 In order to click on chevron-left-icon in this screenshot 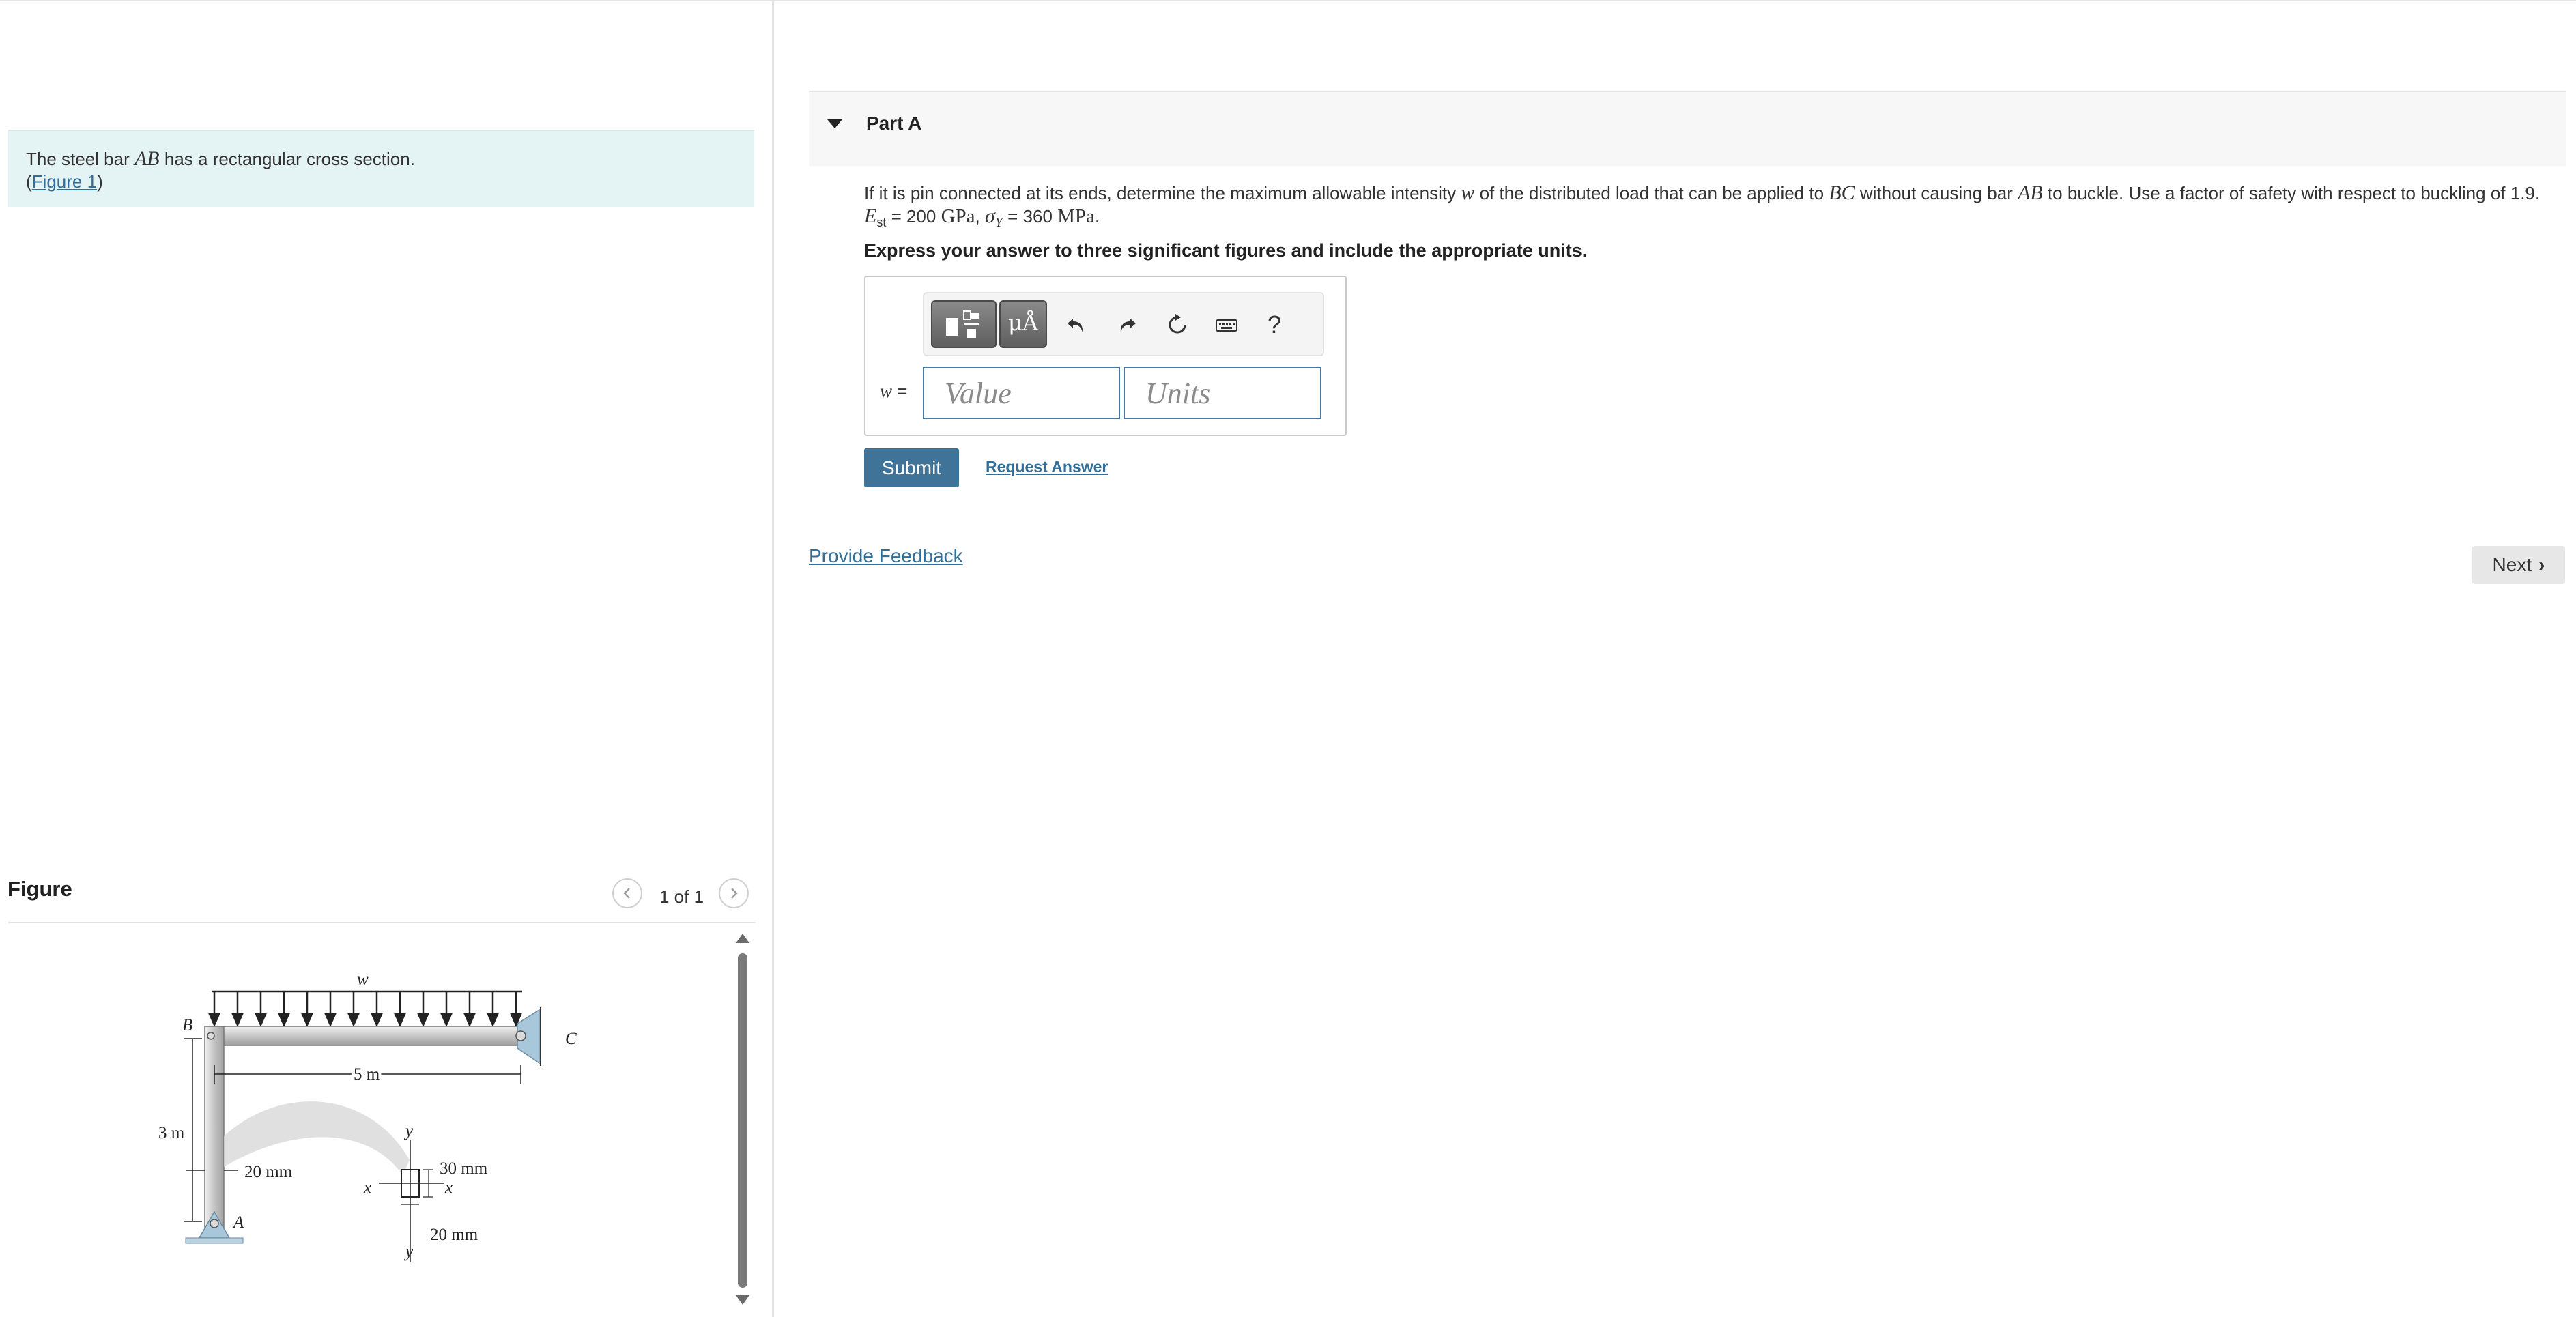, I will do `click(626, 893)`.